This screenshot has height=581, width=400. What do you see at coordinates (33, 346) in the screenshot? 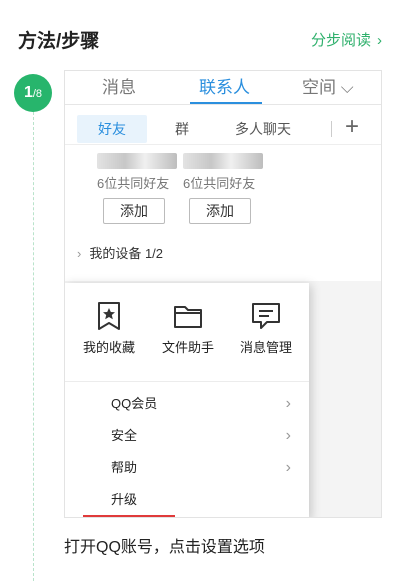
I see `timeline-line` at bounding box center [33, 346].